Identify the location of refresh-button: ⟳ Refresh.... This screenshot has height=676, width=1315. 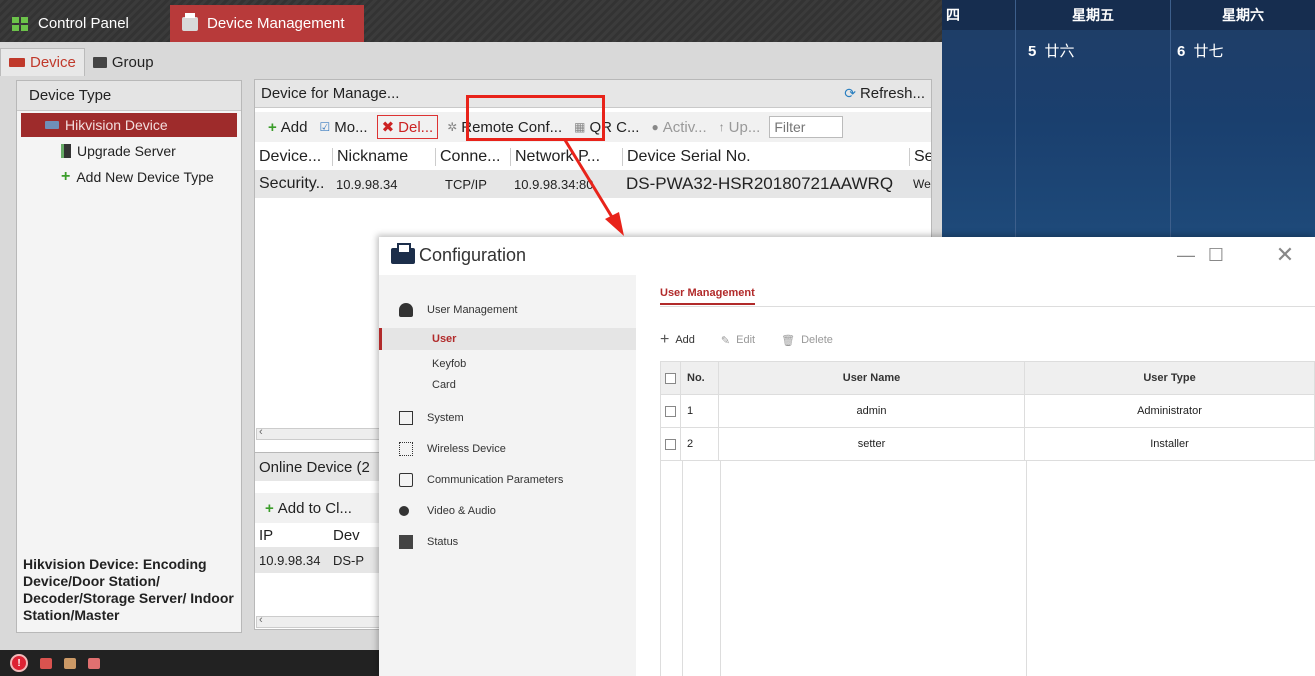
(884, 93).